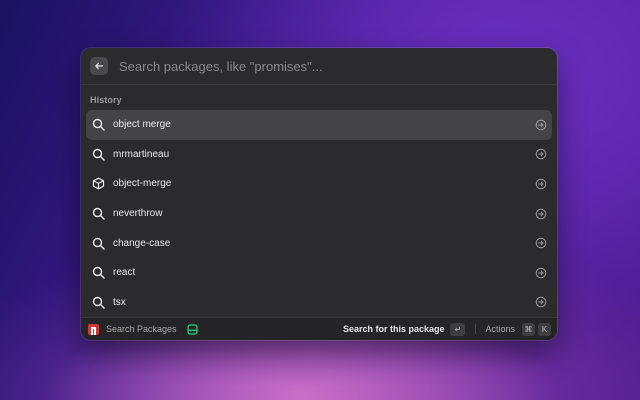 The height and width of the screenshot is (400, 640). I want to click on arrow-left-icon, so click(99, 66).